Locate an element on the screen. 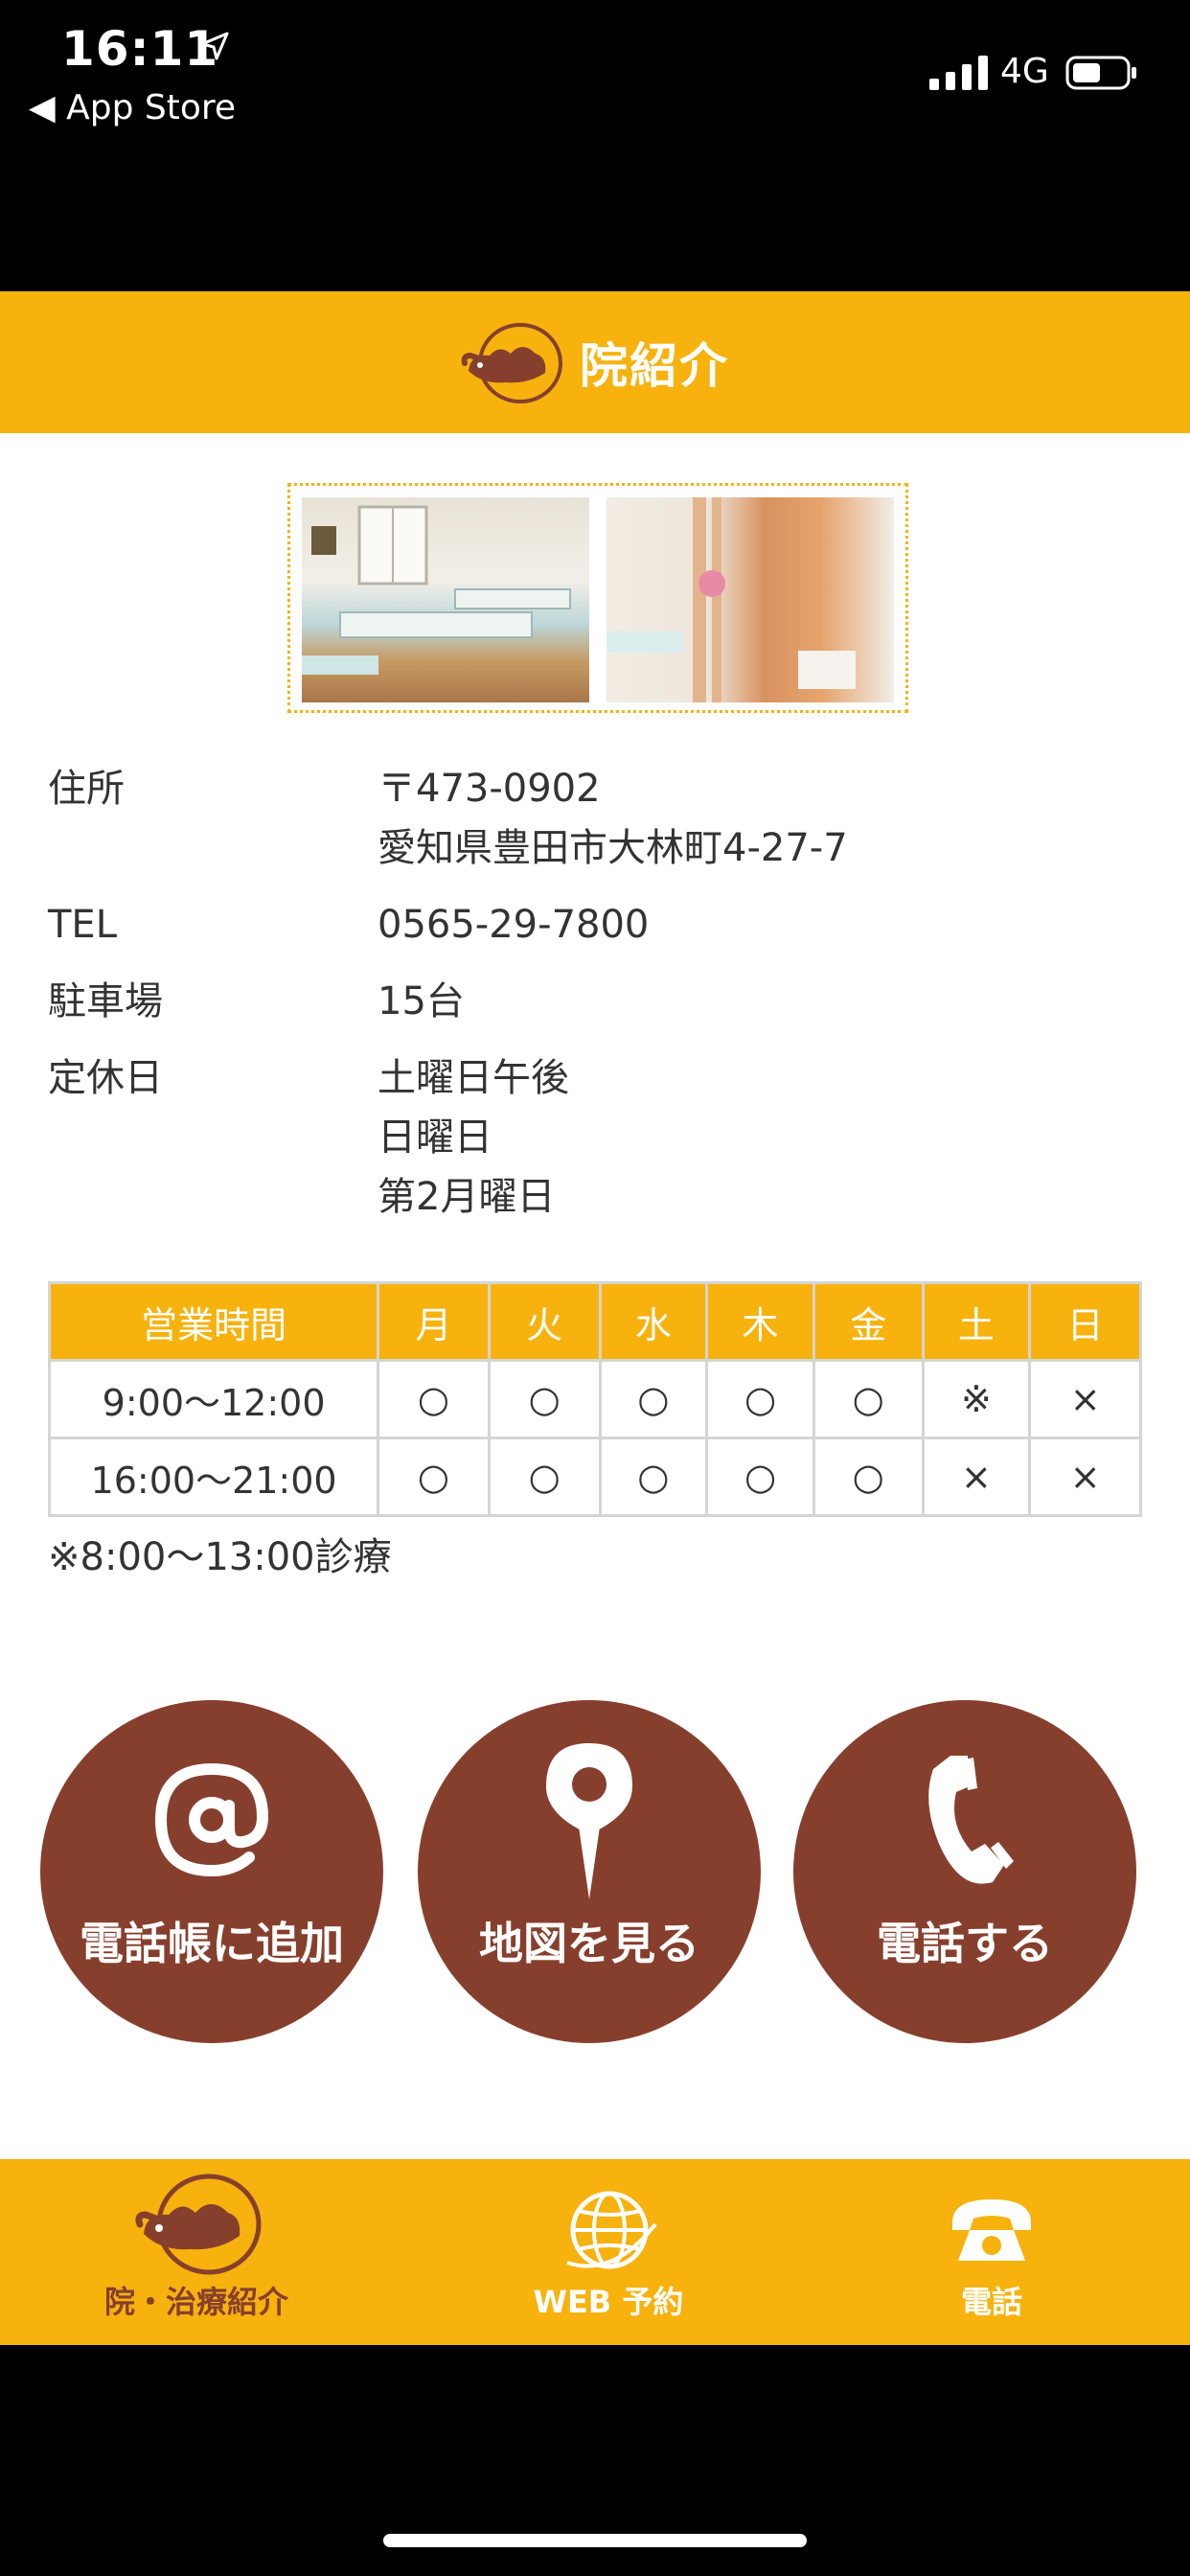  table-header-cell: 営業時間 is located at coordinates (214, 1321).